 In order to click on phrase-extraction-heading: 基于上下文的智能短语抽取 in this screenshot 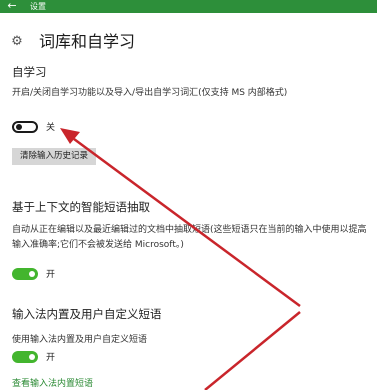, I will do `click(81, 207)`.